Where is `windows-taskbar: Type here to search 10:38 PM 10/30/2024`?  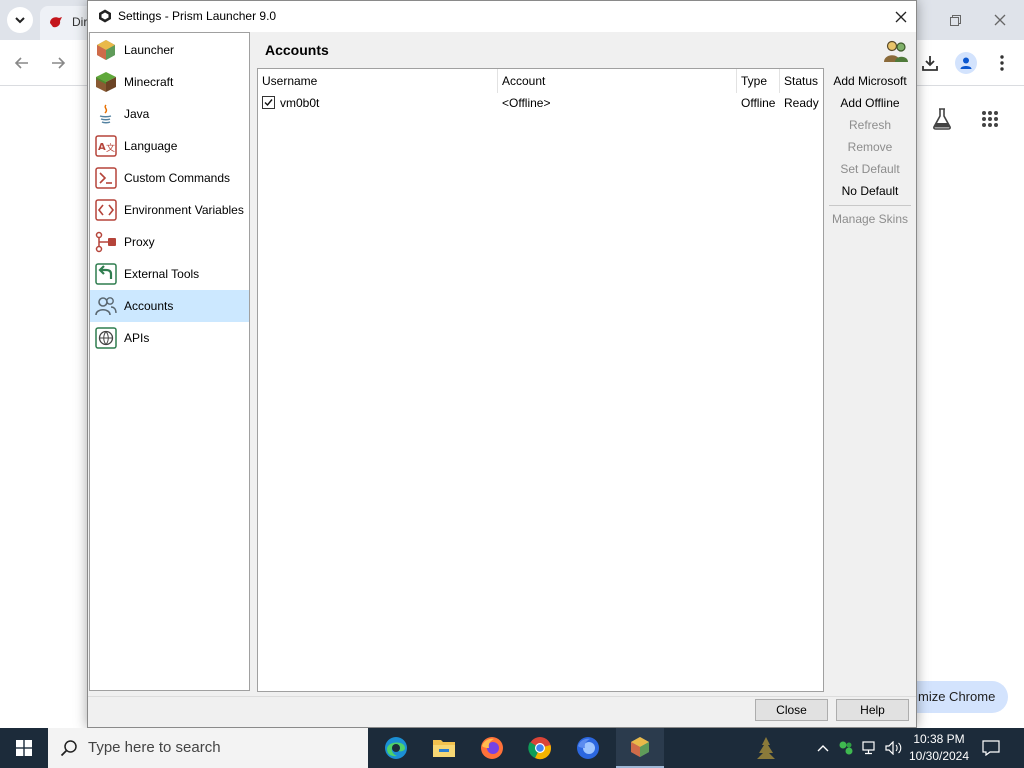 windows-taskbar: Type here to search 10:38 PM 10/30/2024 is located at coordinates (512, 748).